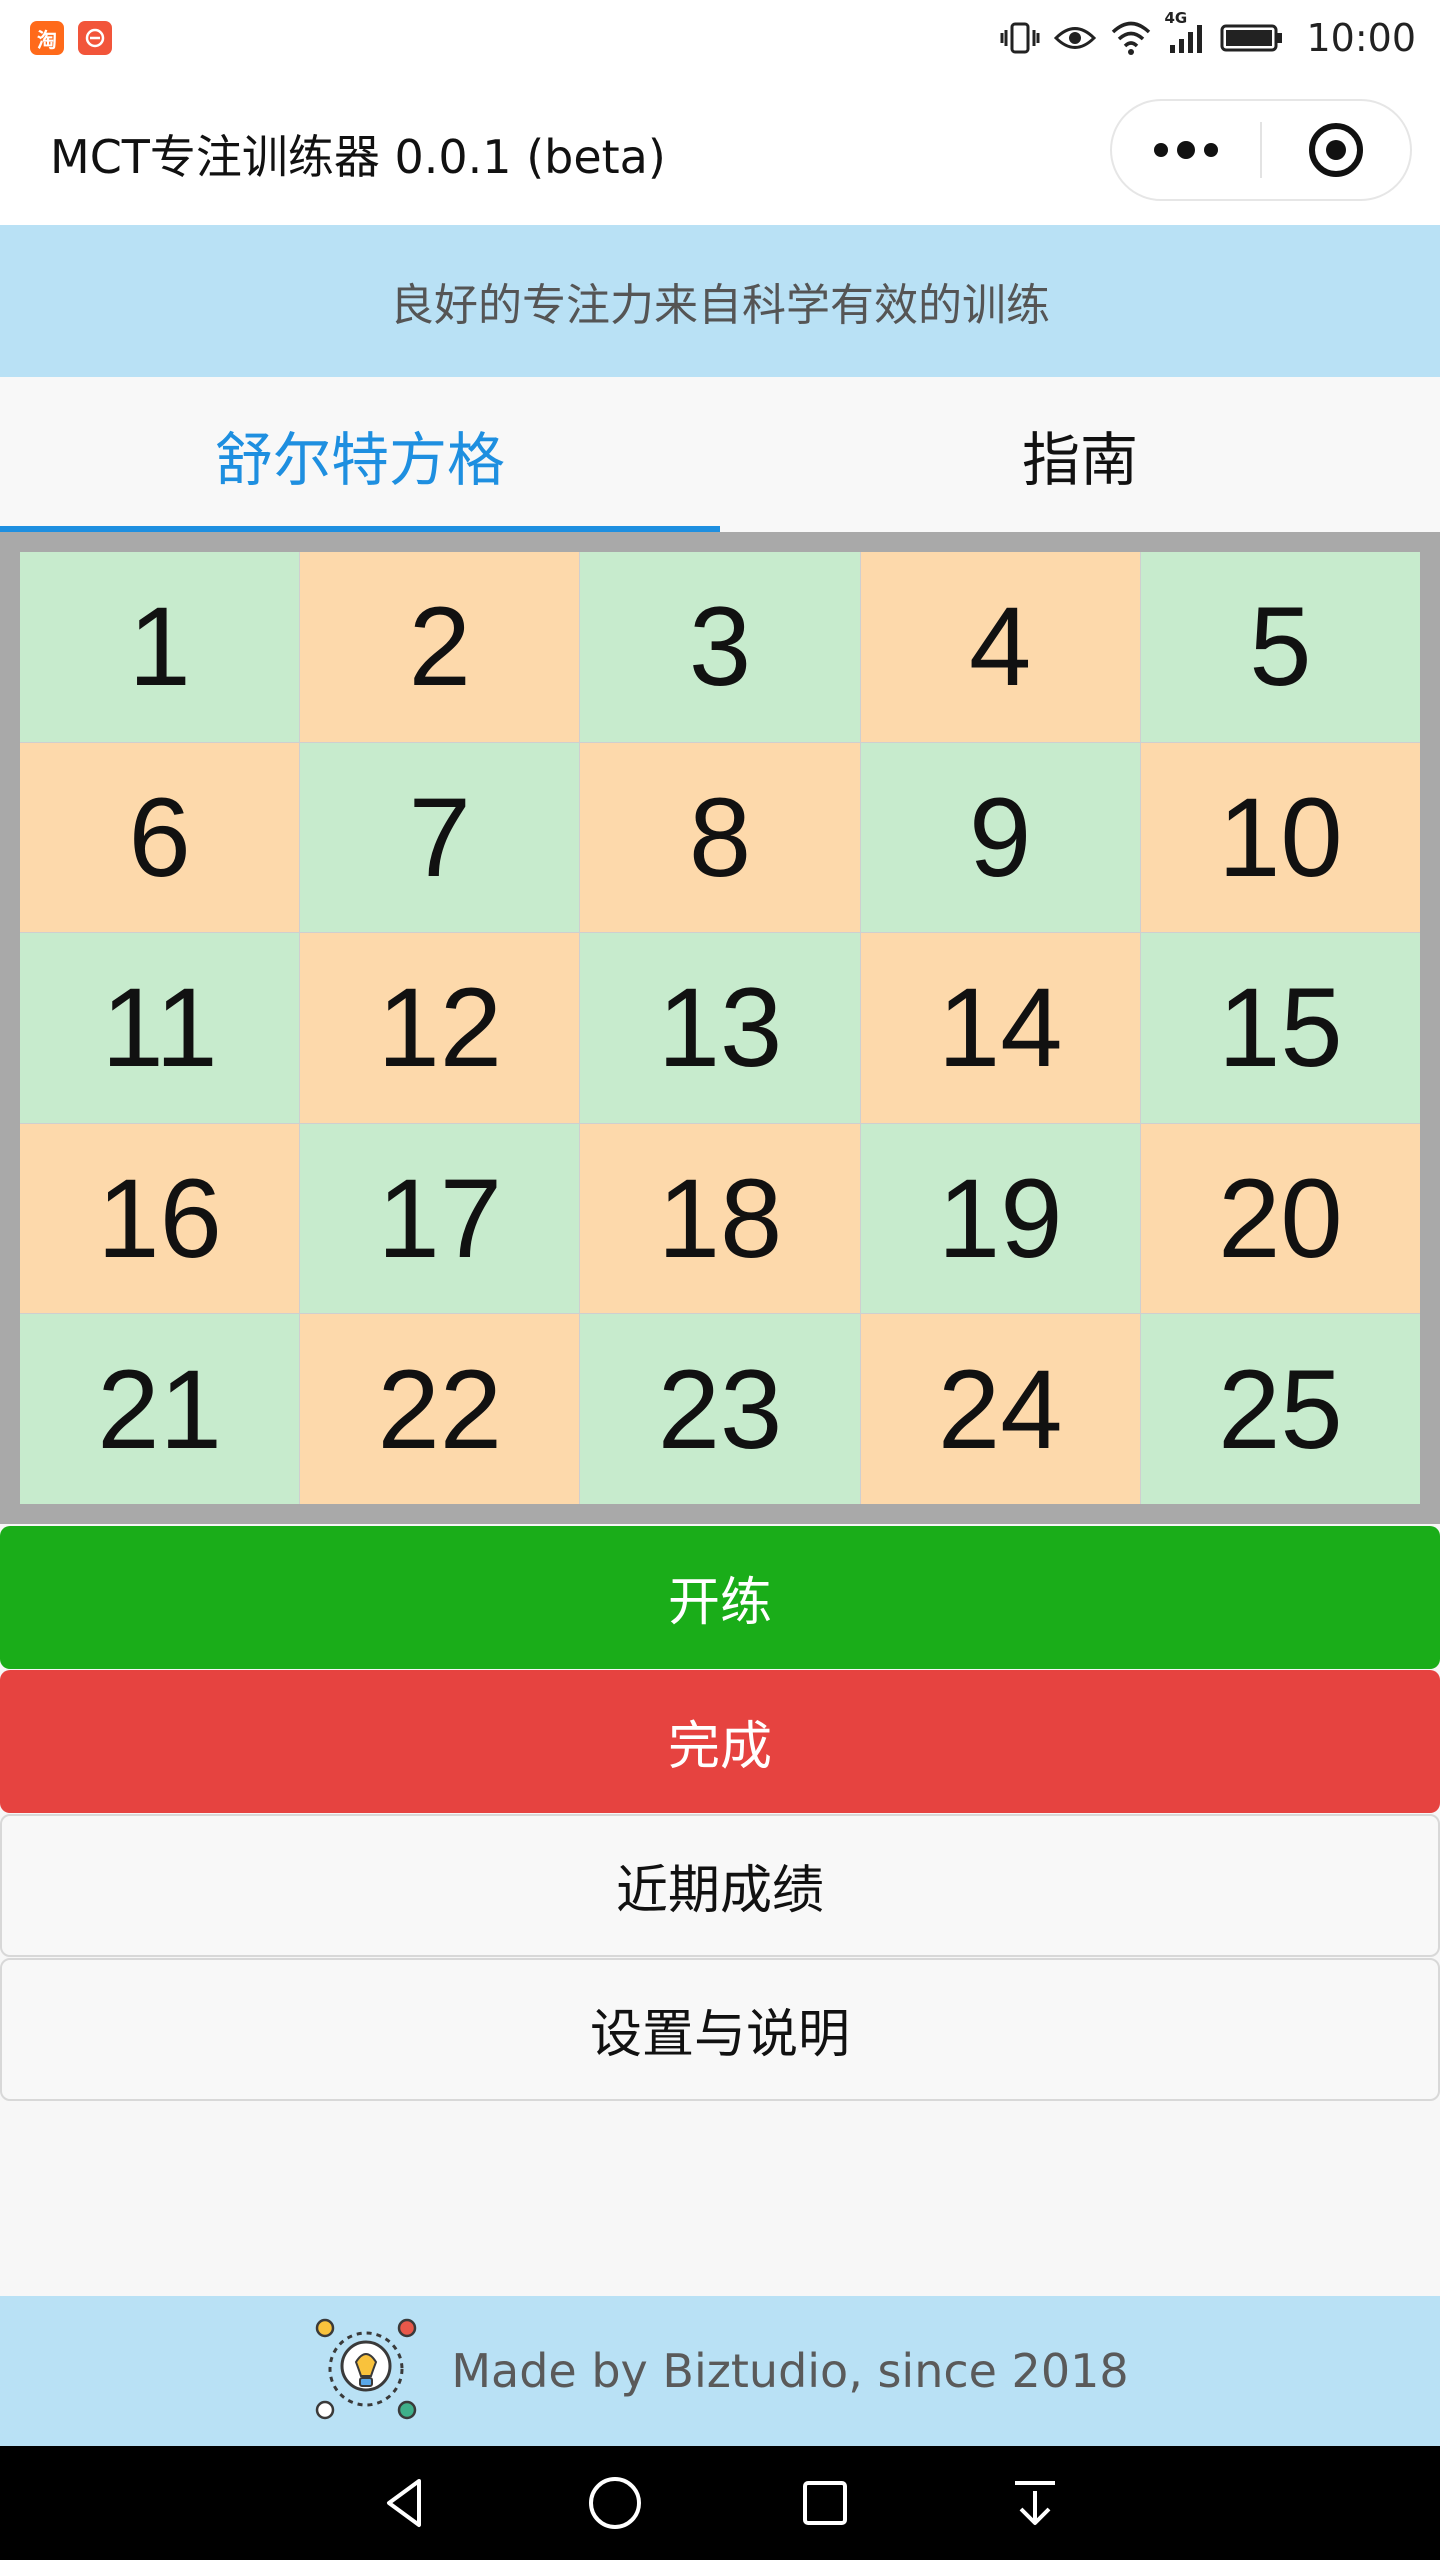  What do you see at coordinates (1131, 38) in the screenshot?
I see `wifi-icon` at bounding box center [1131, 38].